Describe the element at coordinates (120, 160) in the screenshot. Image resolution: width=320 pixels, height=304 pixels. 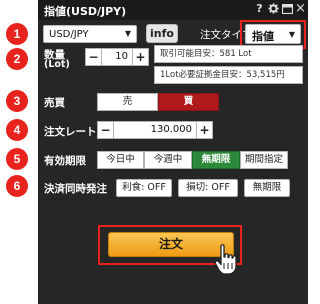
I see `expiry-option-today: 今日中` at that location.